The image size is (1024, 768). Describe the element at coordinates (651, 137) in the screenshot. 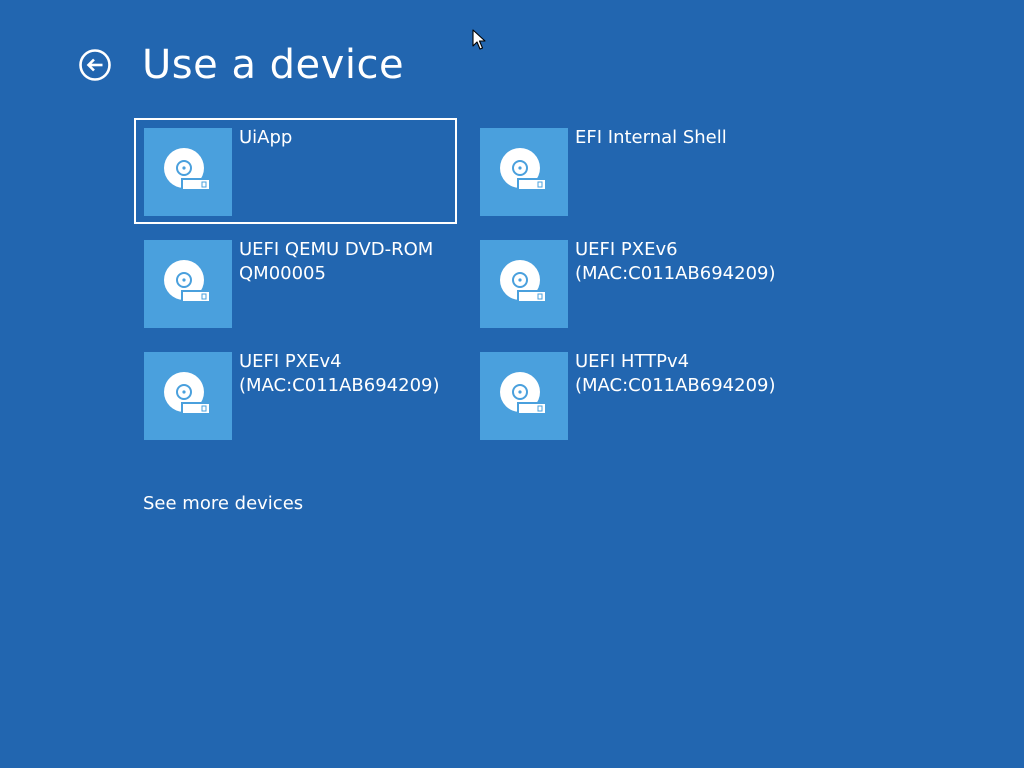

I see `device-label: EFI Internal Shell` at that location.